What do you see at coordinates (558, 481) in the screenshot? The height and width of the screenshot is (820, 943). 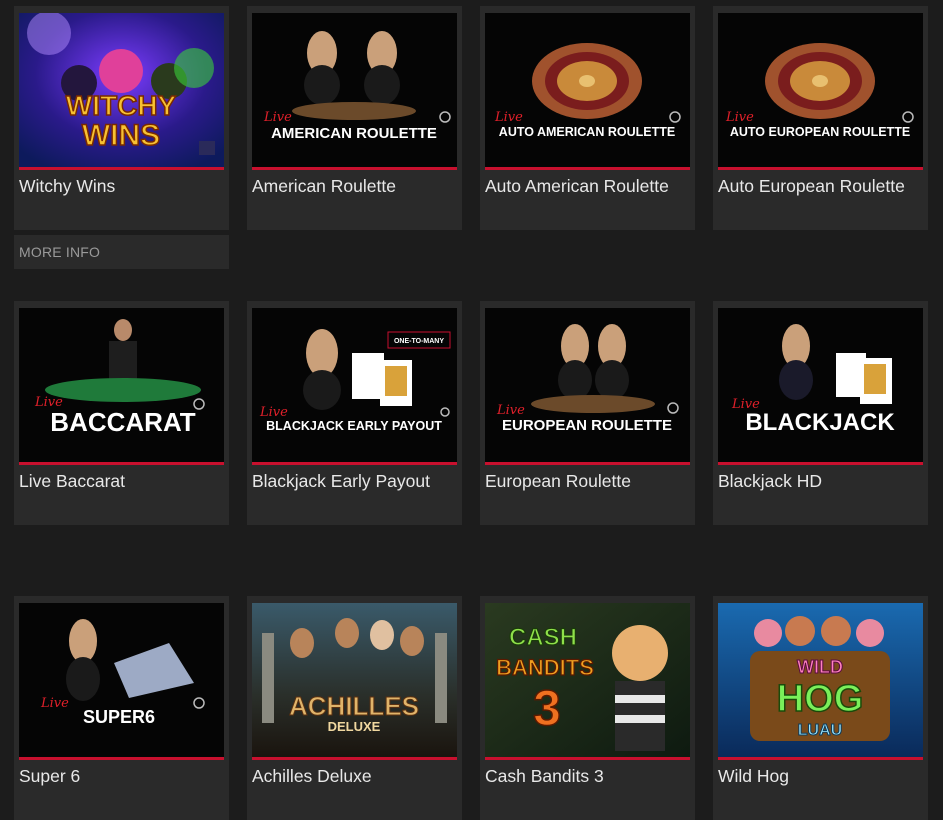 I see `game-title: European Roulette` at bounding box center [558, 481].